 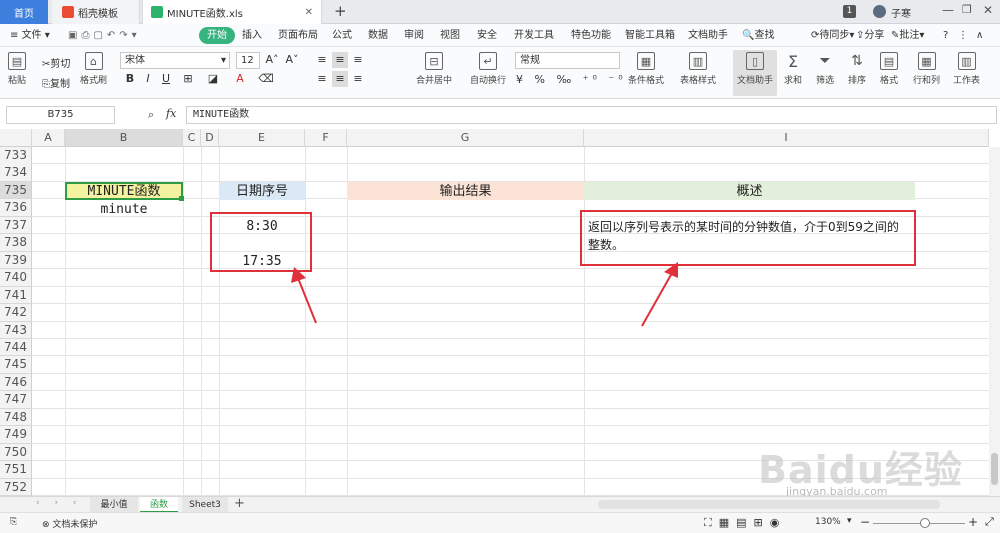 I want to click on underline-icon: U, so click(x=166, y=79).